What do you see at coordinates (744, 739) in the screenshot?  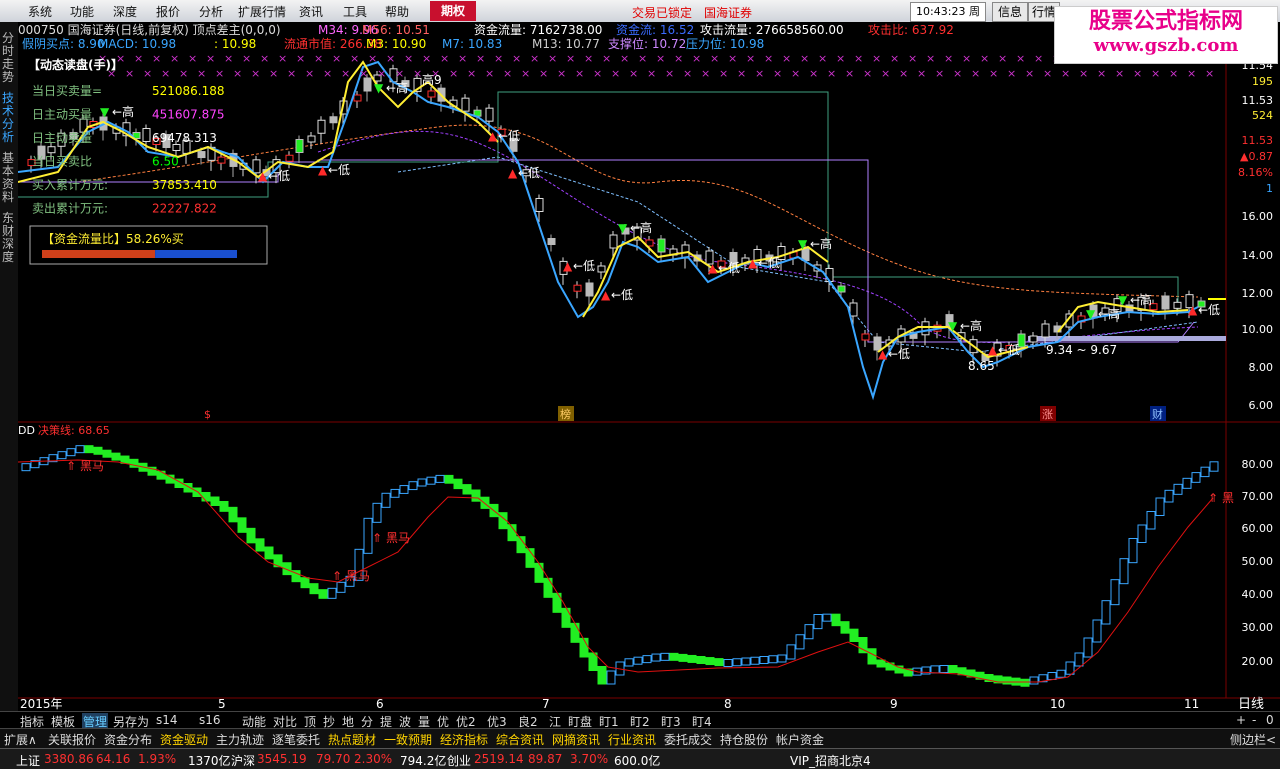 I see `function-bar-item: 持仓股份` at bounding box center [744, 739].